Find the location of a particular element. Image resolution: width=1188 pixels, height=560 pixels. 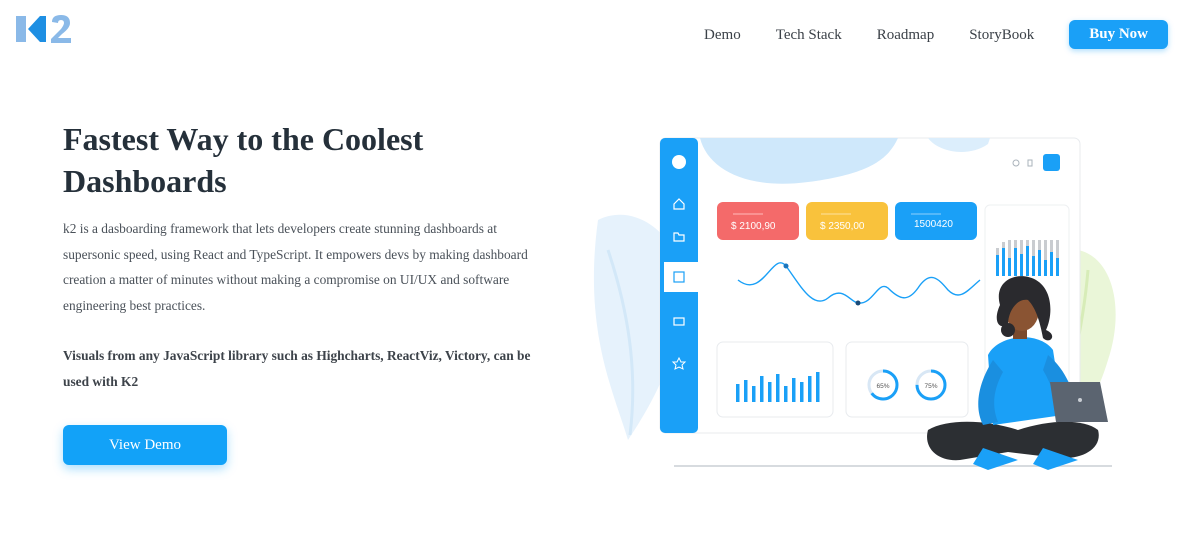

stat-card-yellow-value: $ 2350,00 is located at coordinates (842, 226).